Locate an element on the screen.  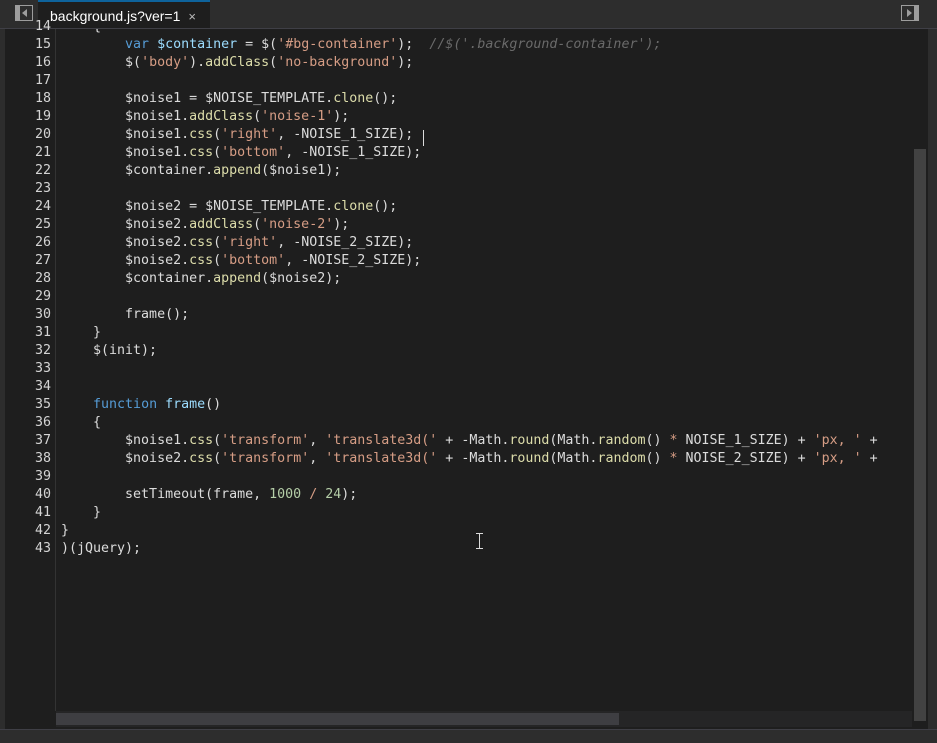
toggle-right-panel-icon is located at coordinates (910, 13).